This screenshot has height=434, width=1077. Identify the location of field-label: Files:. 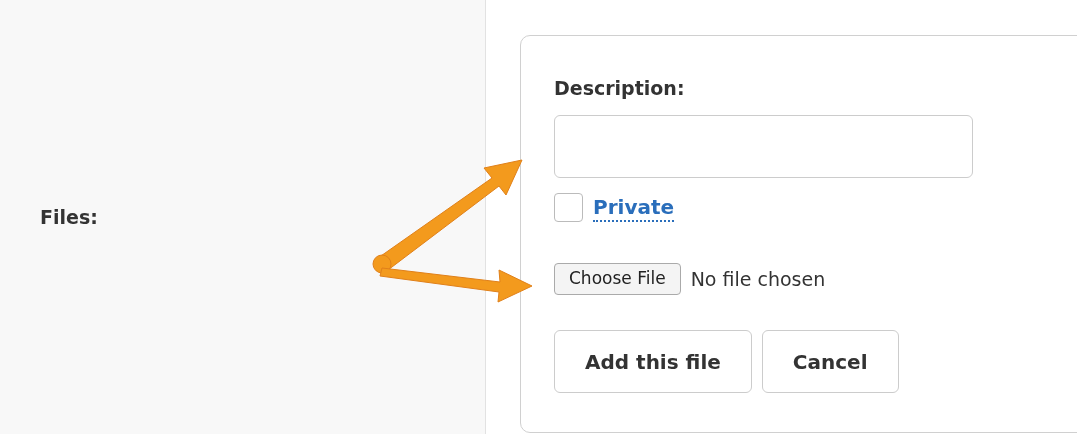
(69, 217).